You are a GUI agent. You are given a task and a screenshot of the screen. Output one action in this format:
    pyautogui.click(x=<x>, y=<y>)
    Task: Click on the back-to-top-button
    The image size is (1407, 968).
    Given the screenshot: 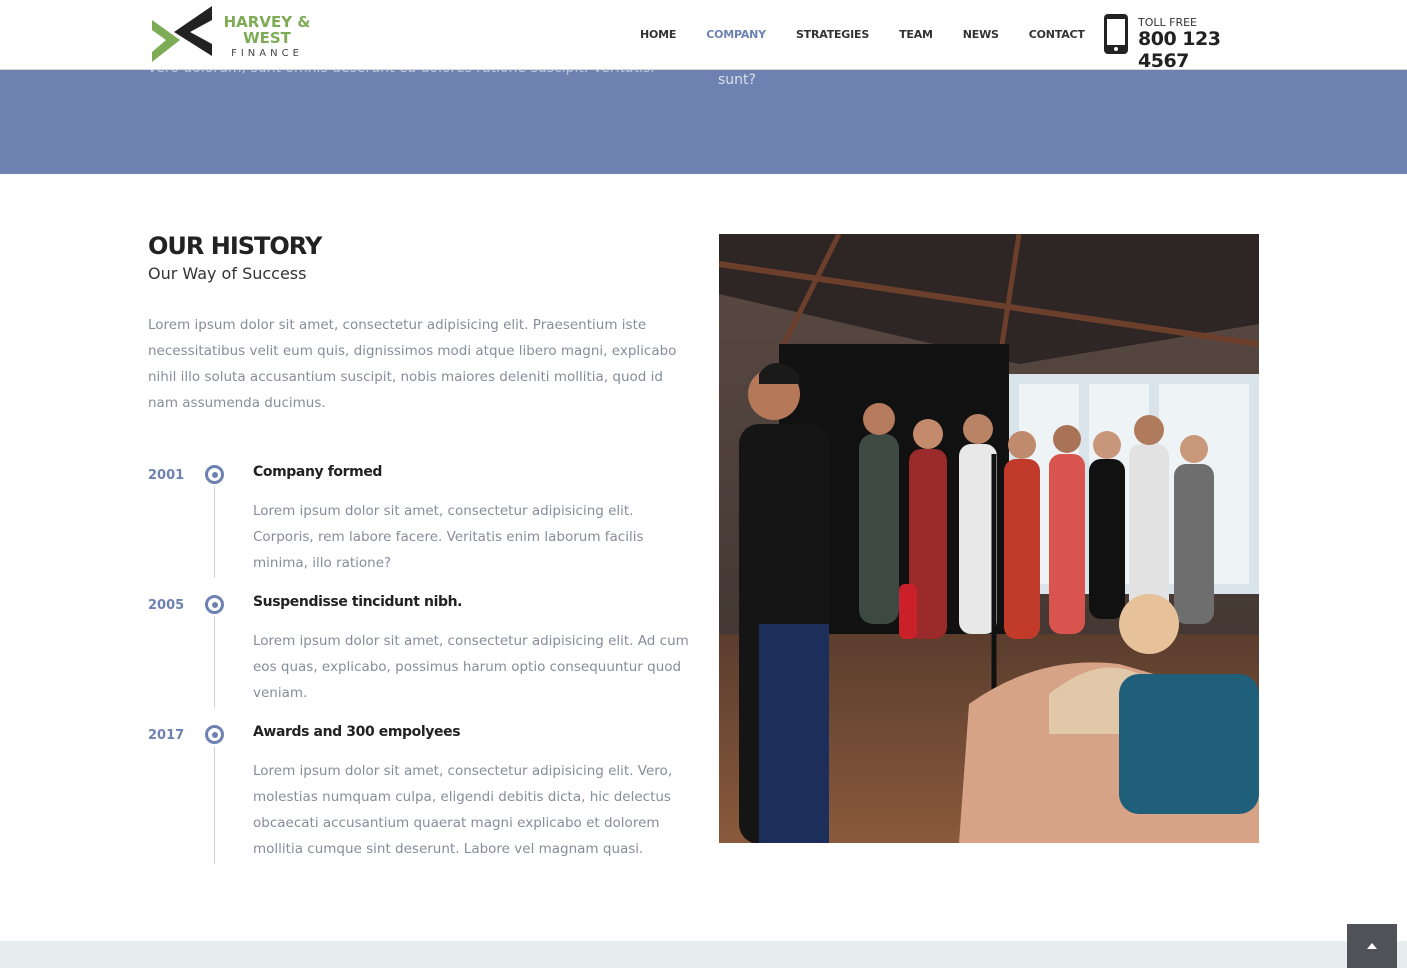 What is the action you would take?
    pyautogui.click(x=1372, y=946)
    